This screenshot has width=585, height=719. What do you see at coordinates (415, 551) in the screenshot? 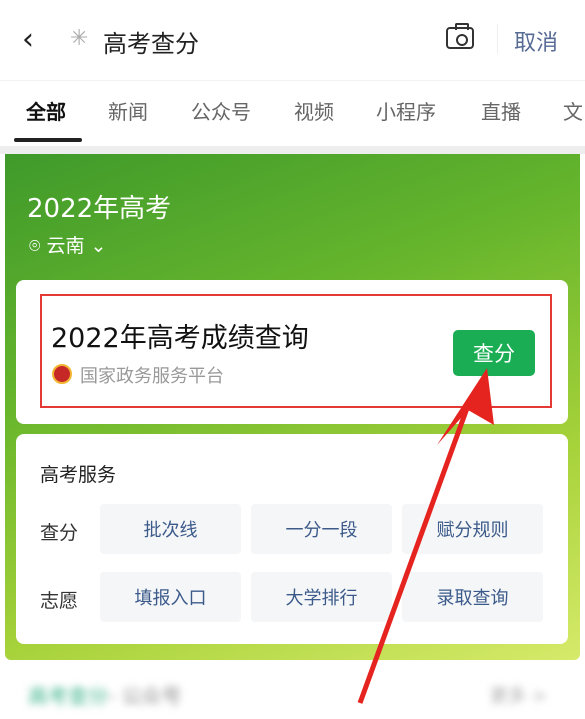
I see `arrow-shaft` at bounding box center [415, 551].